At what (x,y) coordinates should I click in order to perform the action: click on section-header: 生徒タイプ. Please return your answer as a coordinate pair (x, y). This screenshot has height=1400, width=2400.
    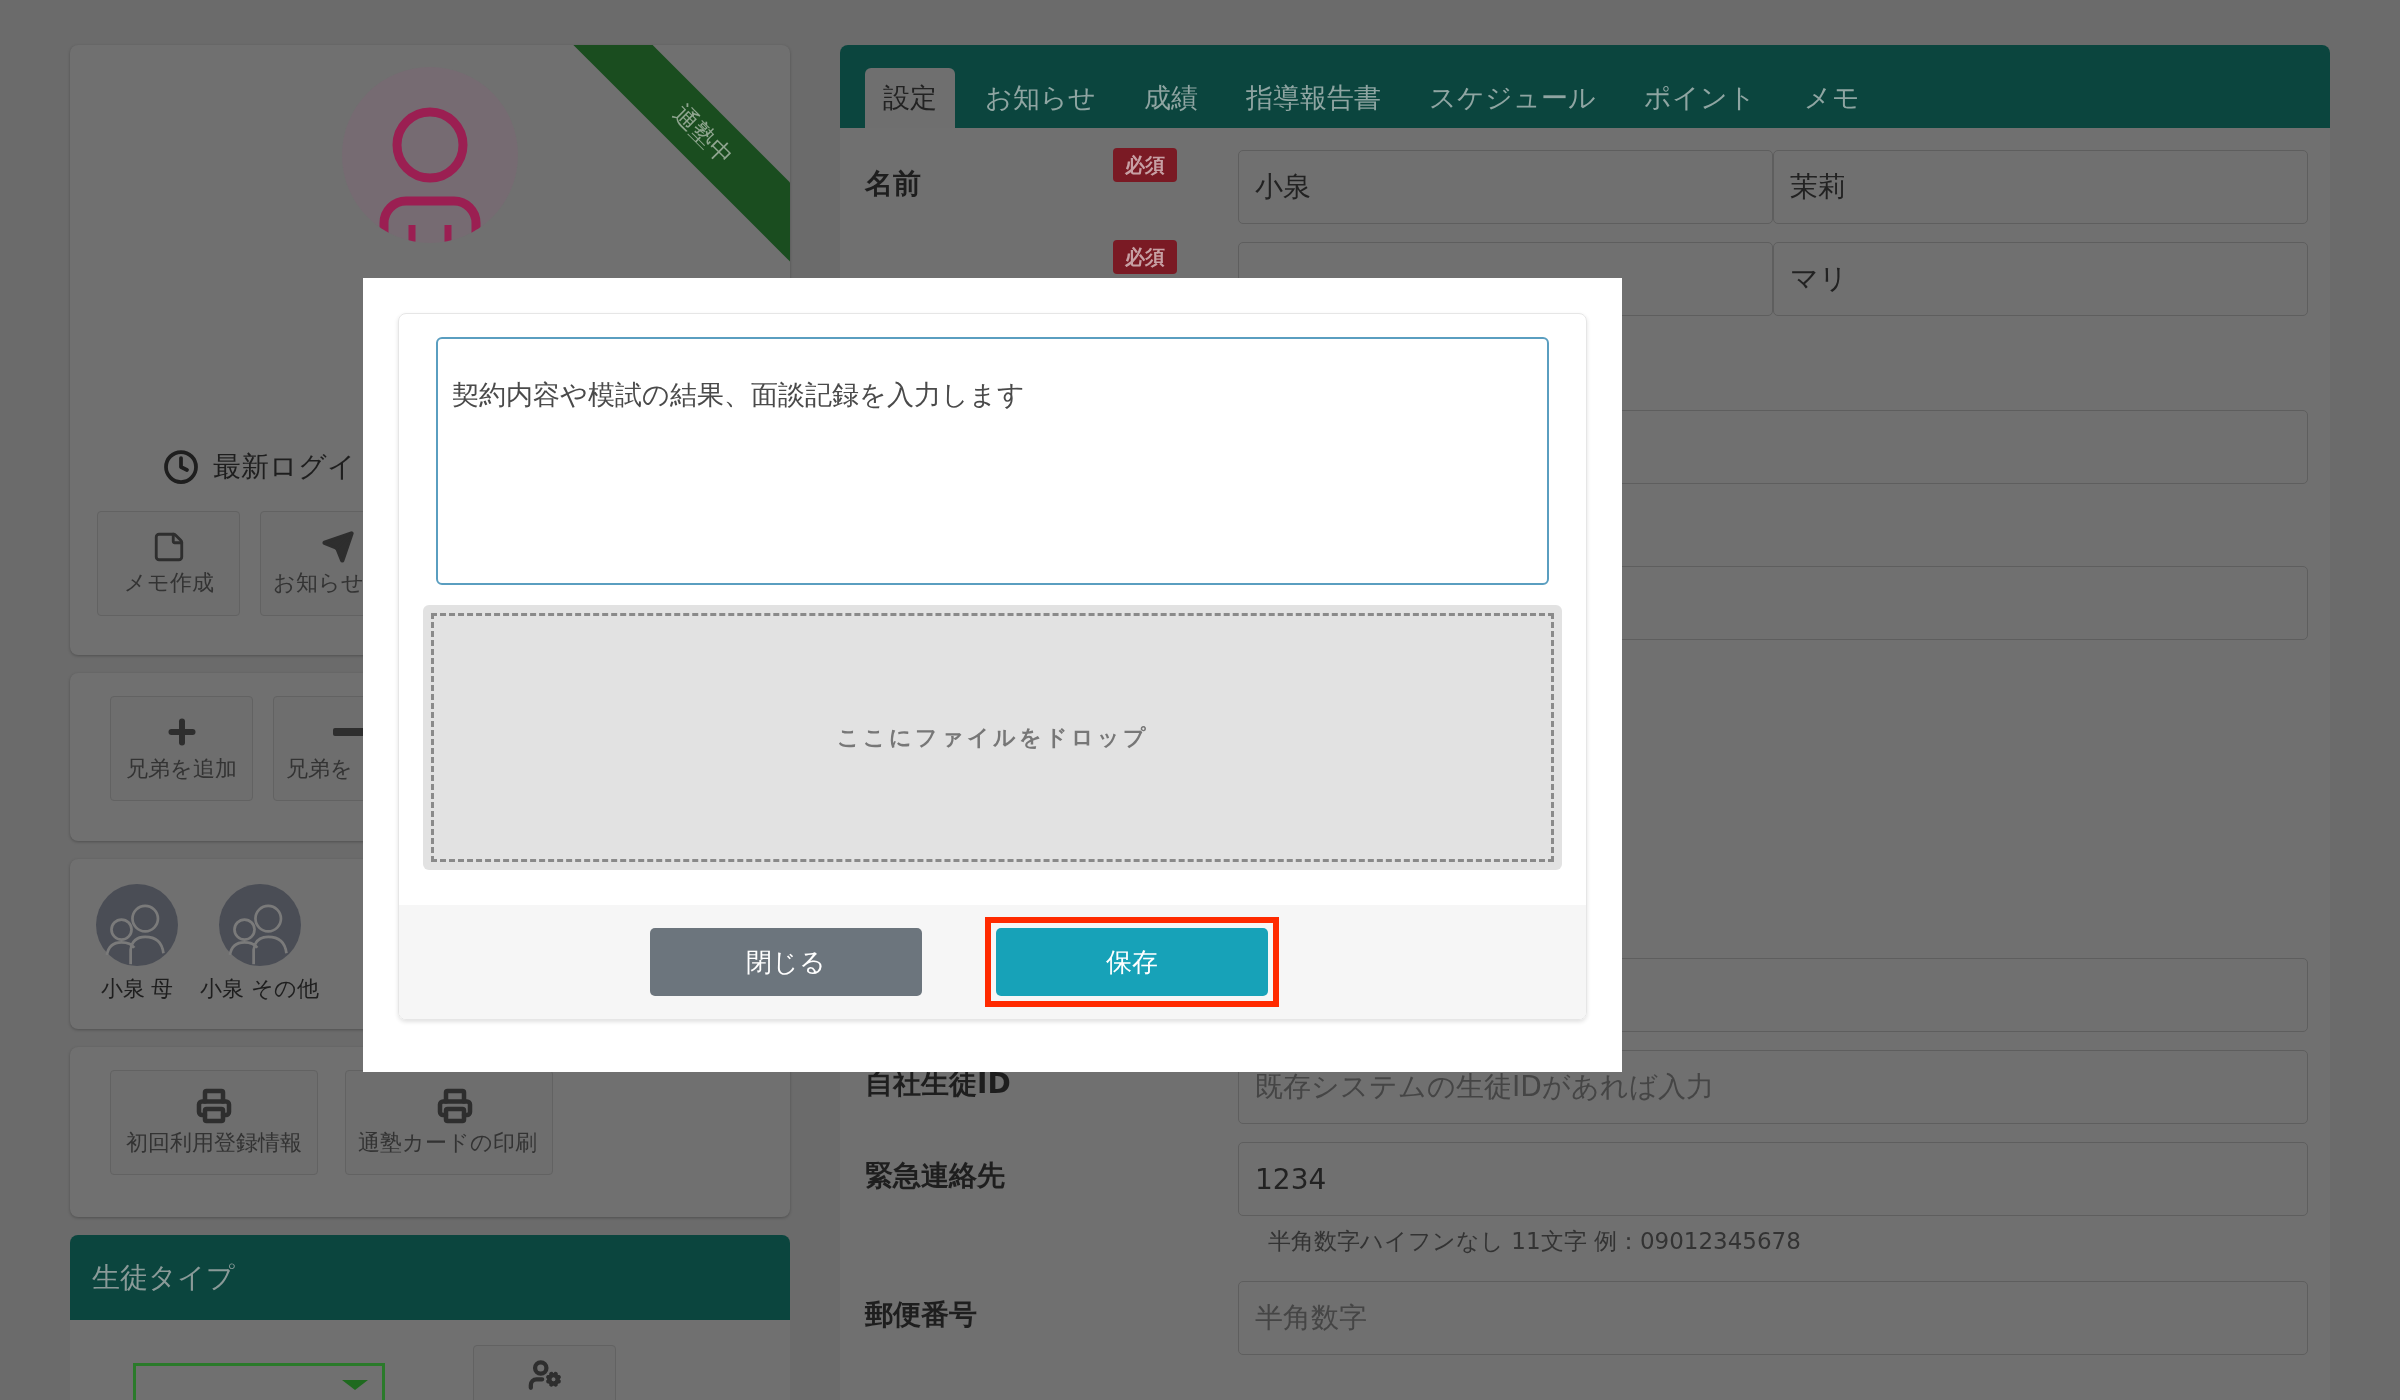
    Looking at the image, I should click on (430, 1277).